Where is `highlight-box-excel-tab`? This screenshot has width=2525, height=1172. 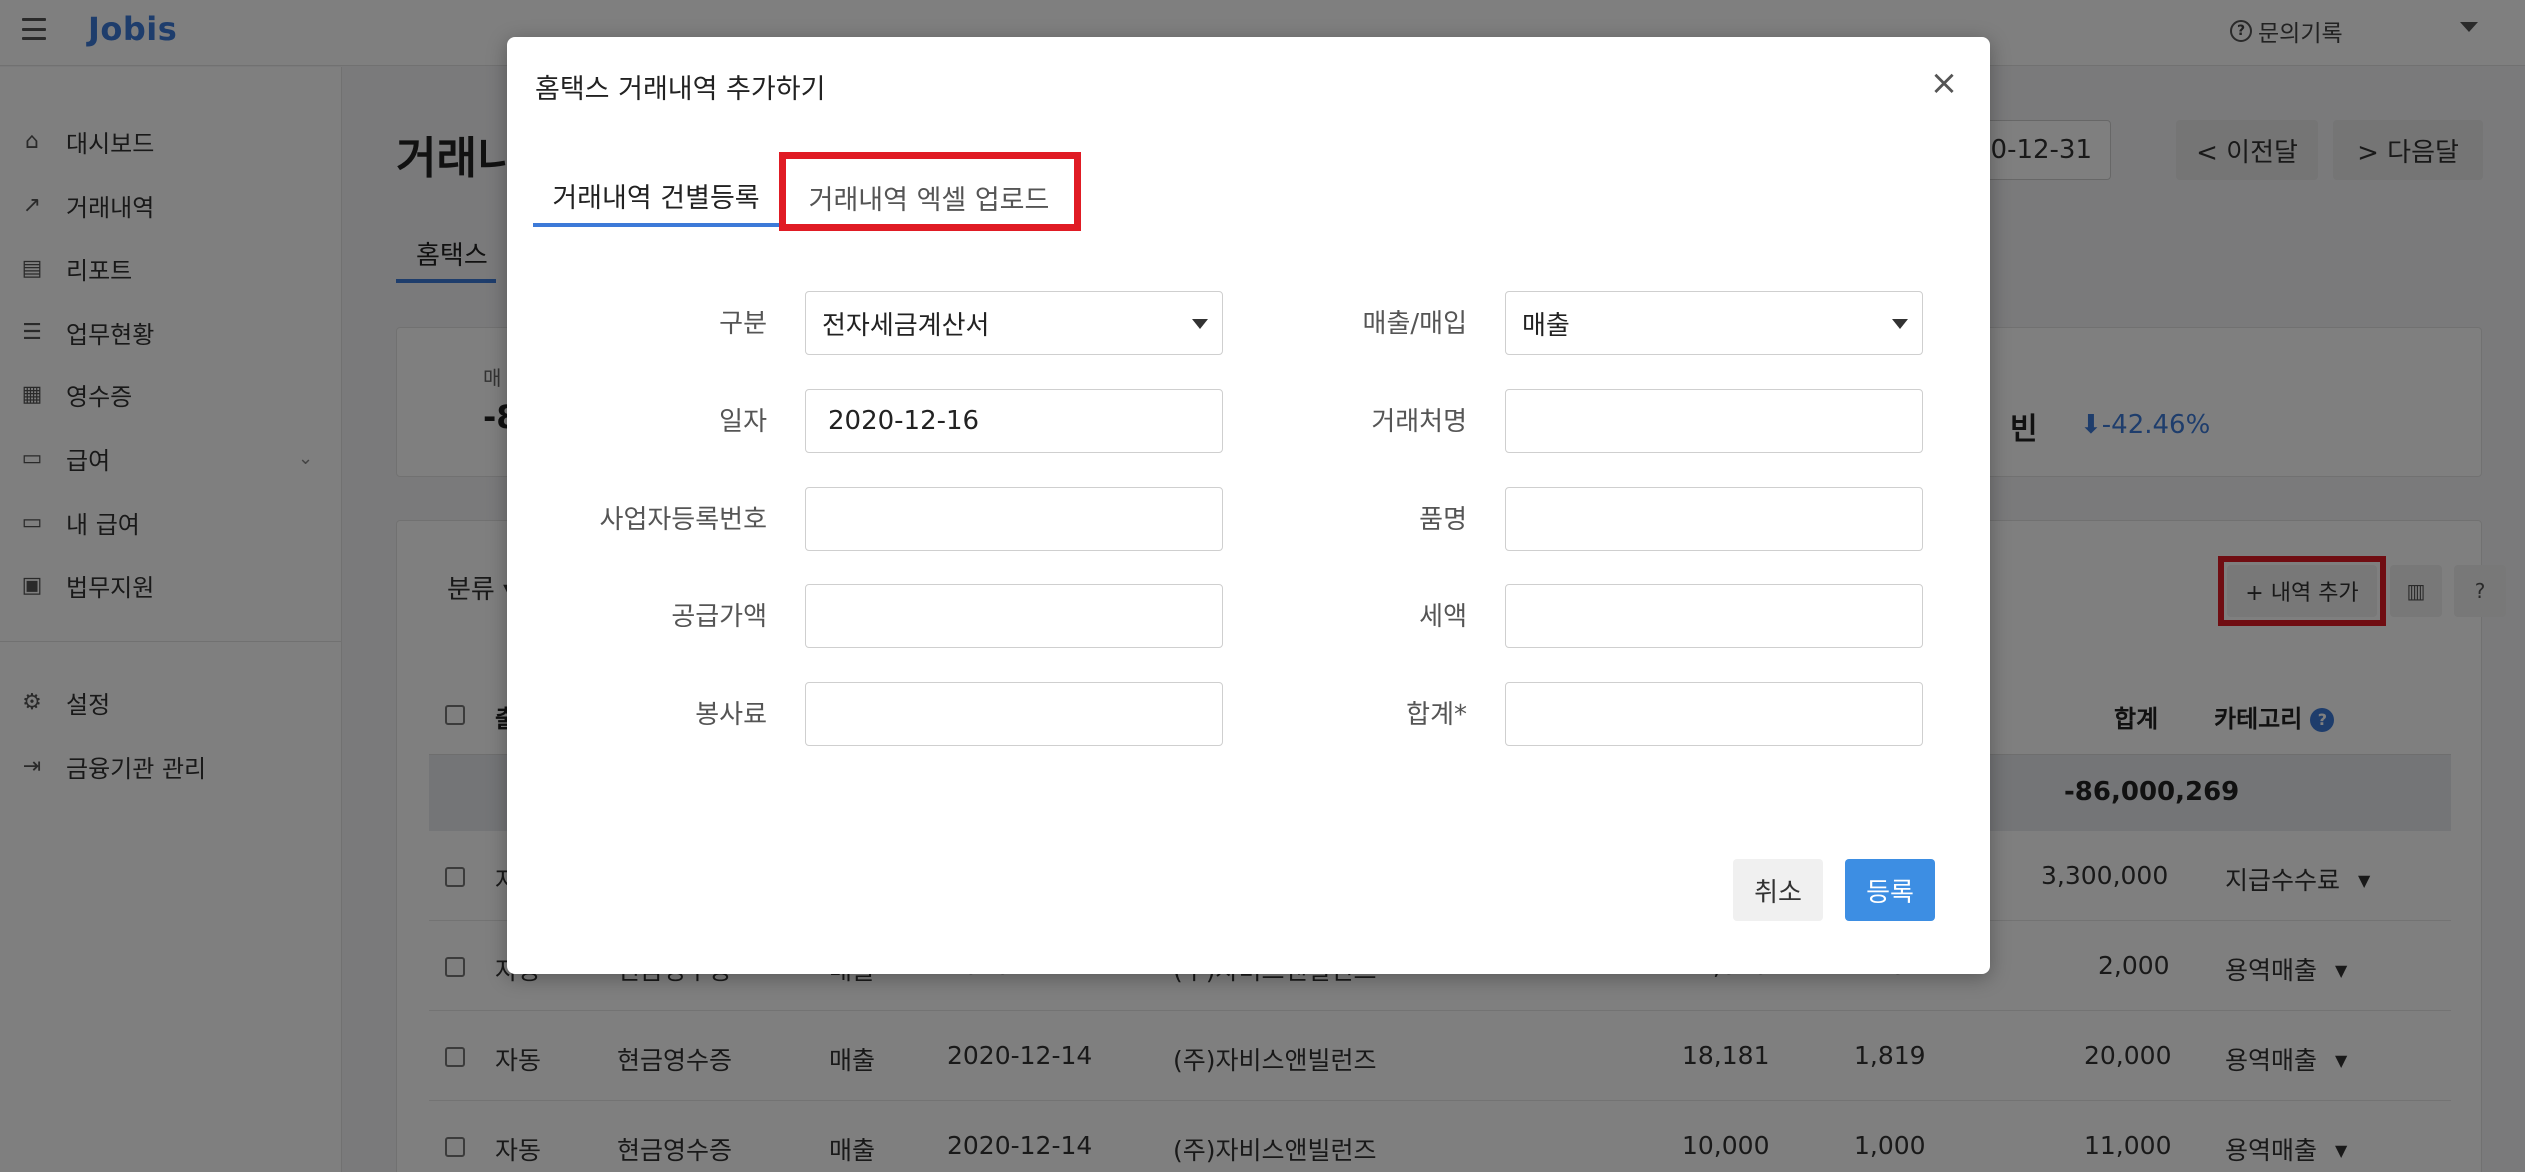 highlight-box-excel-tab is located at coordinates (930, 191).